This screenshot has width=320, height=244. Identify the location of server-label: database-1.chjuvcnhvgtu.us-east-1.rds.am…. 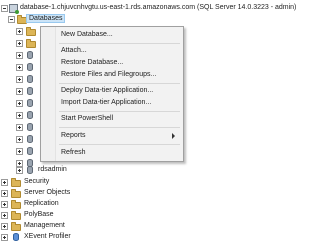
(158, 7).